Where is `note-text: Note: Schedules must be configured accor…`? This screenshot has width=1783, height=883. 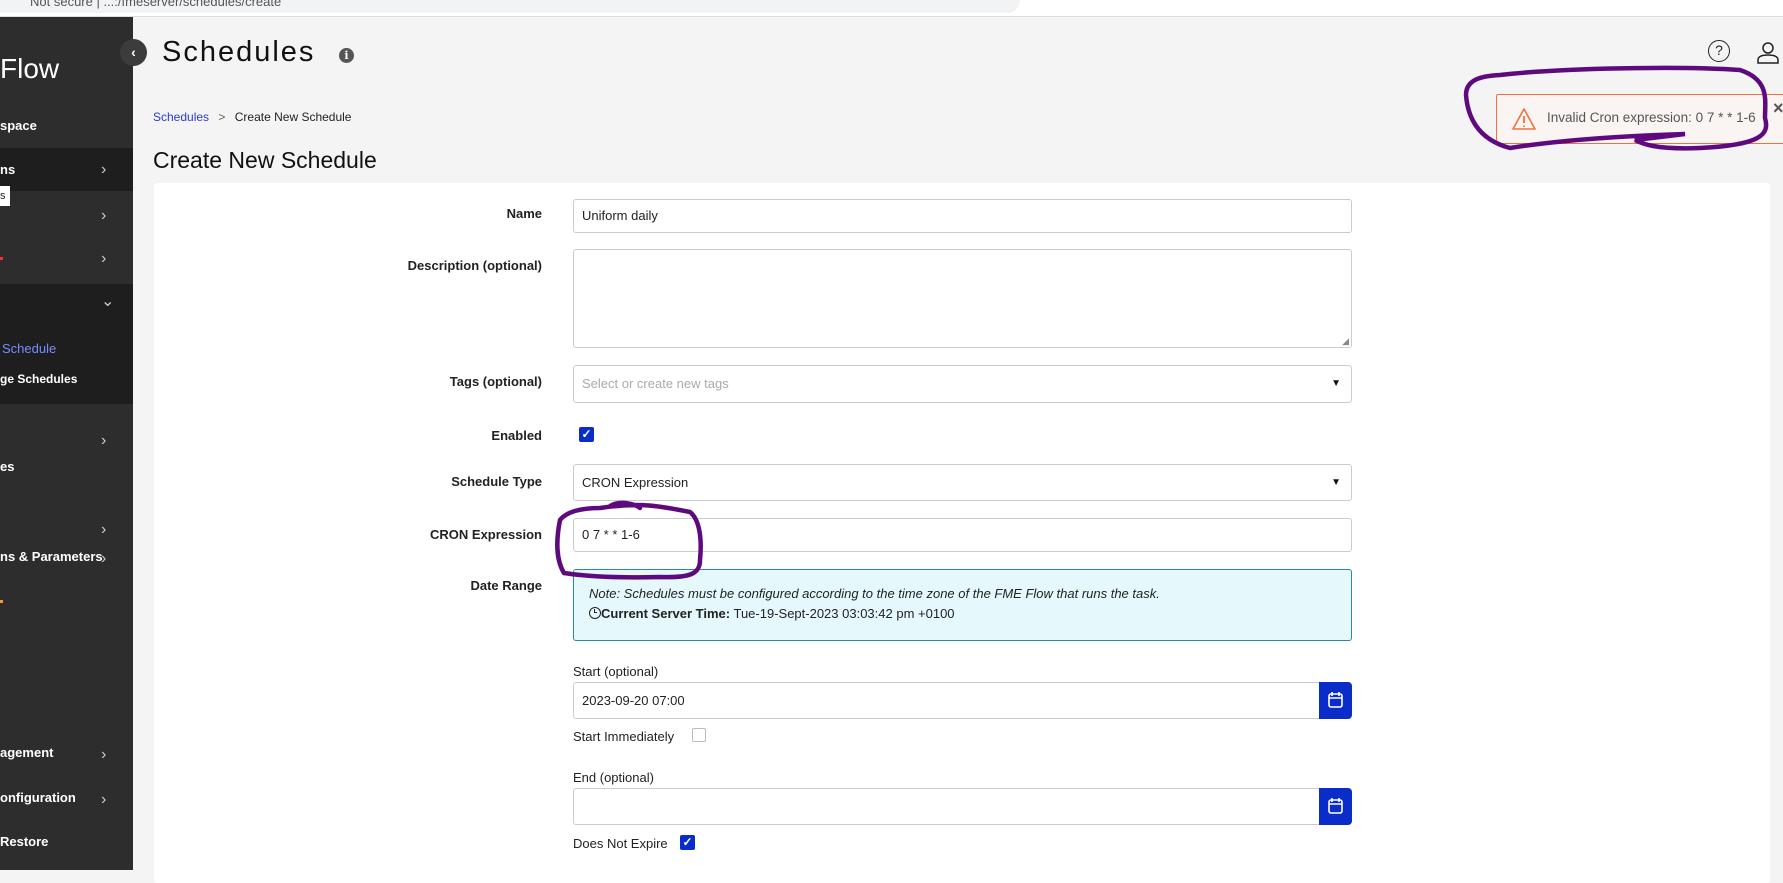 note-text: Note: Schedules must be configured accor… is located at coordinates (874, 593).